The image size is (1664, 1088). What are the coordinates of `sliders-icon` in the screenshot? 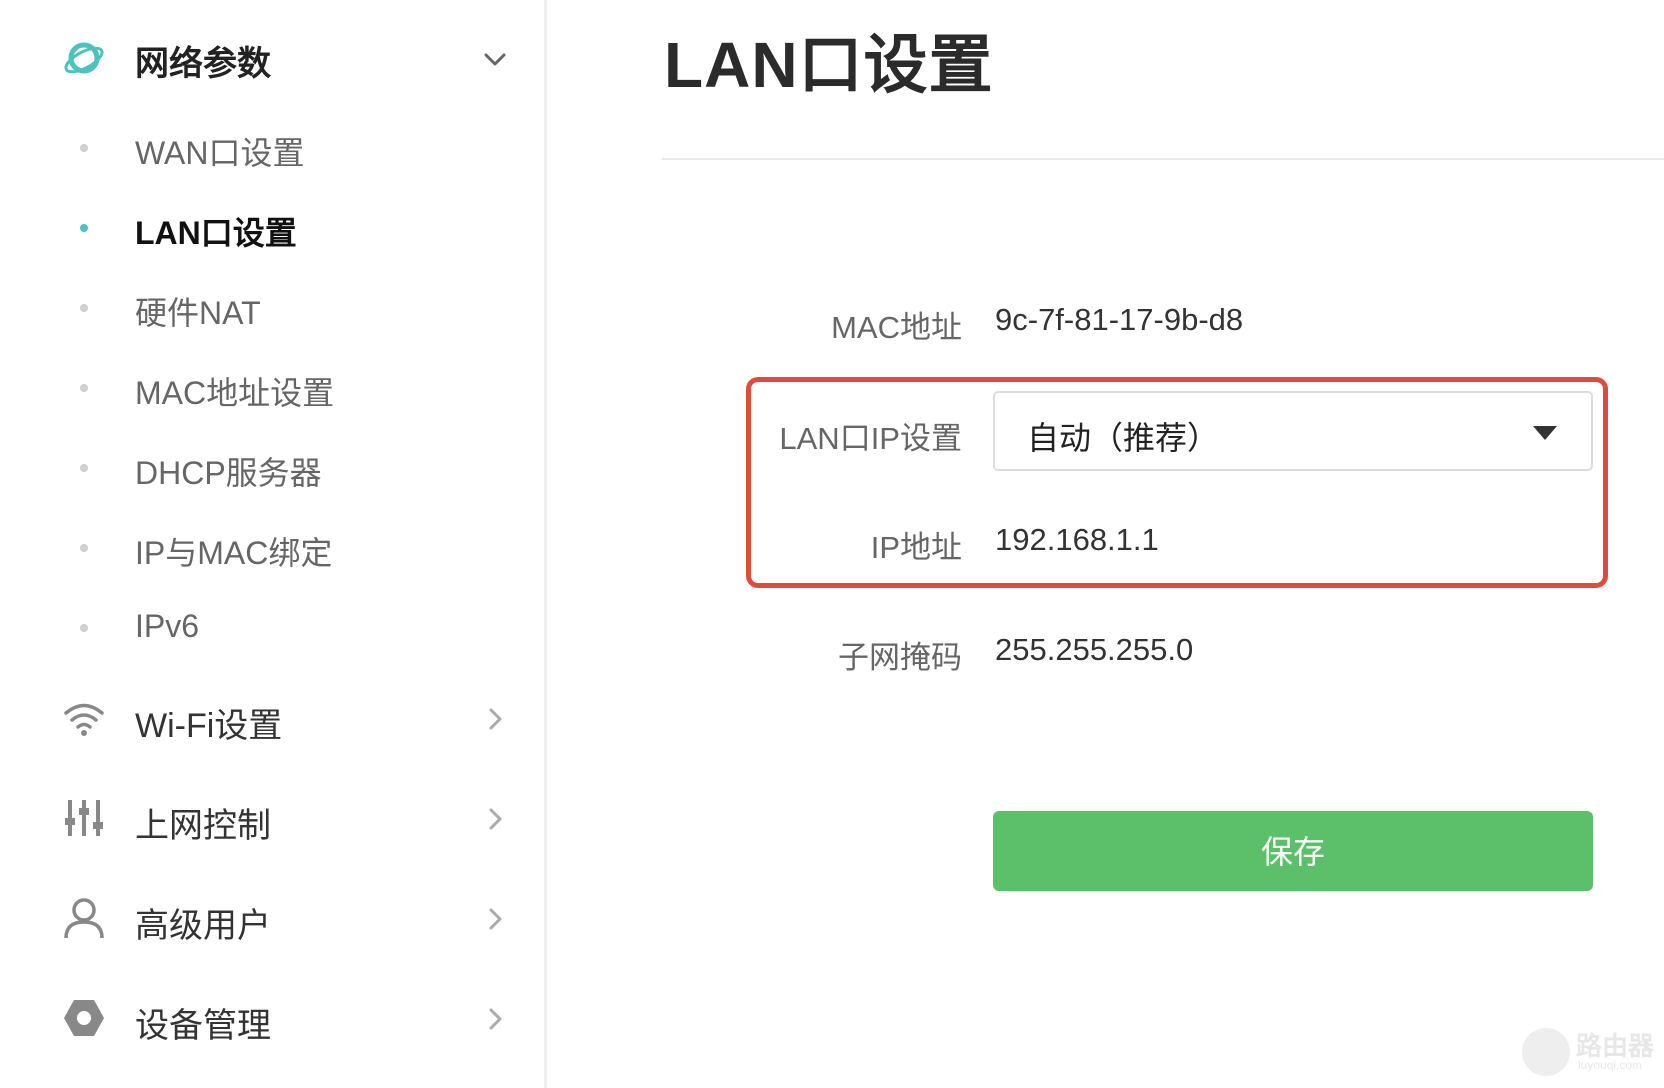 It's located at (84, 818).